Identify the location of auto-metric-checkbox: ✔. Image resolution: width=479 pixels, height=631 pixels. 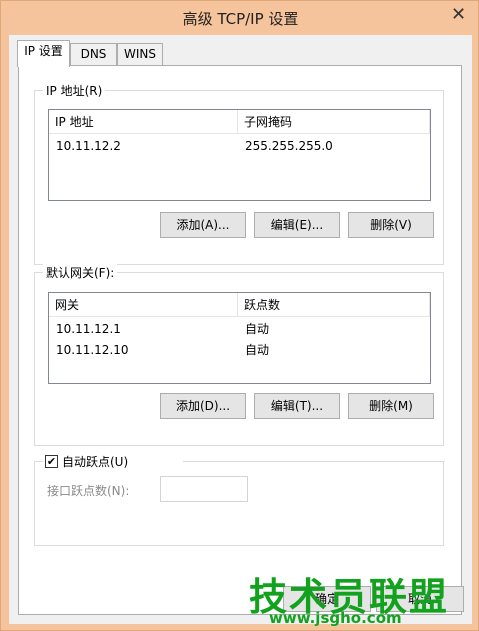
(51, 461).